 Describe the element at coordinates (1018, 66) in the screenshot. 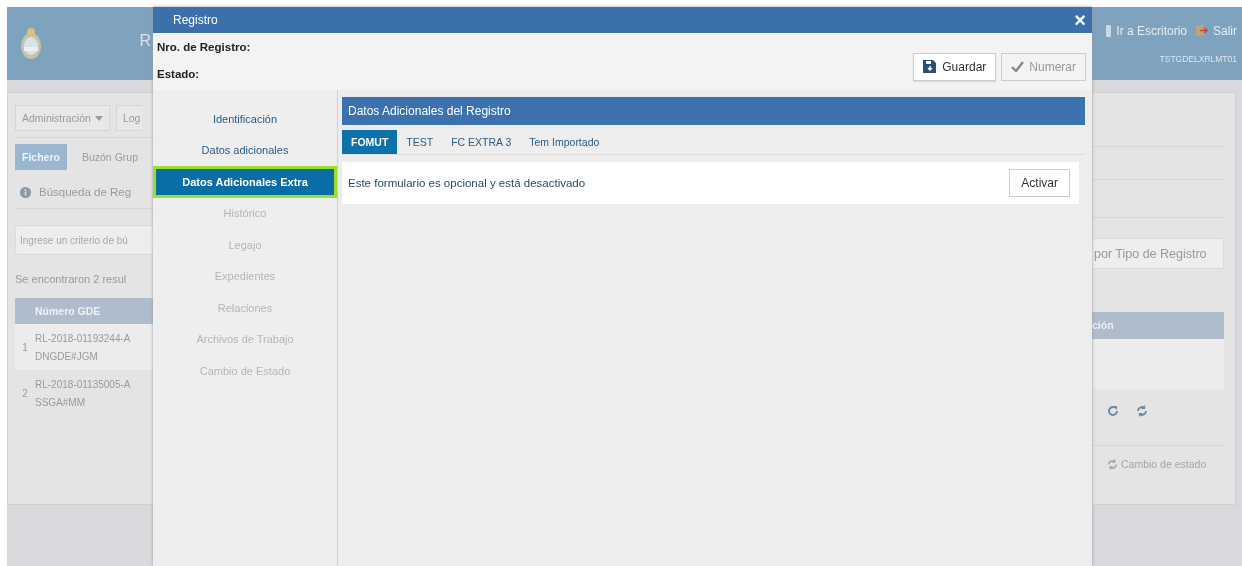

I see `check-icon` at that location.